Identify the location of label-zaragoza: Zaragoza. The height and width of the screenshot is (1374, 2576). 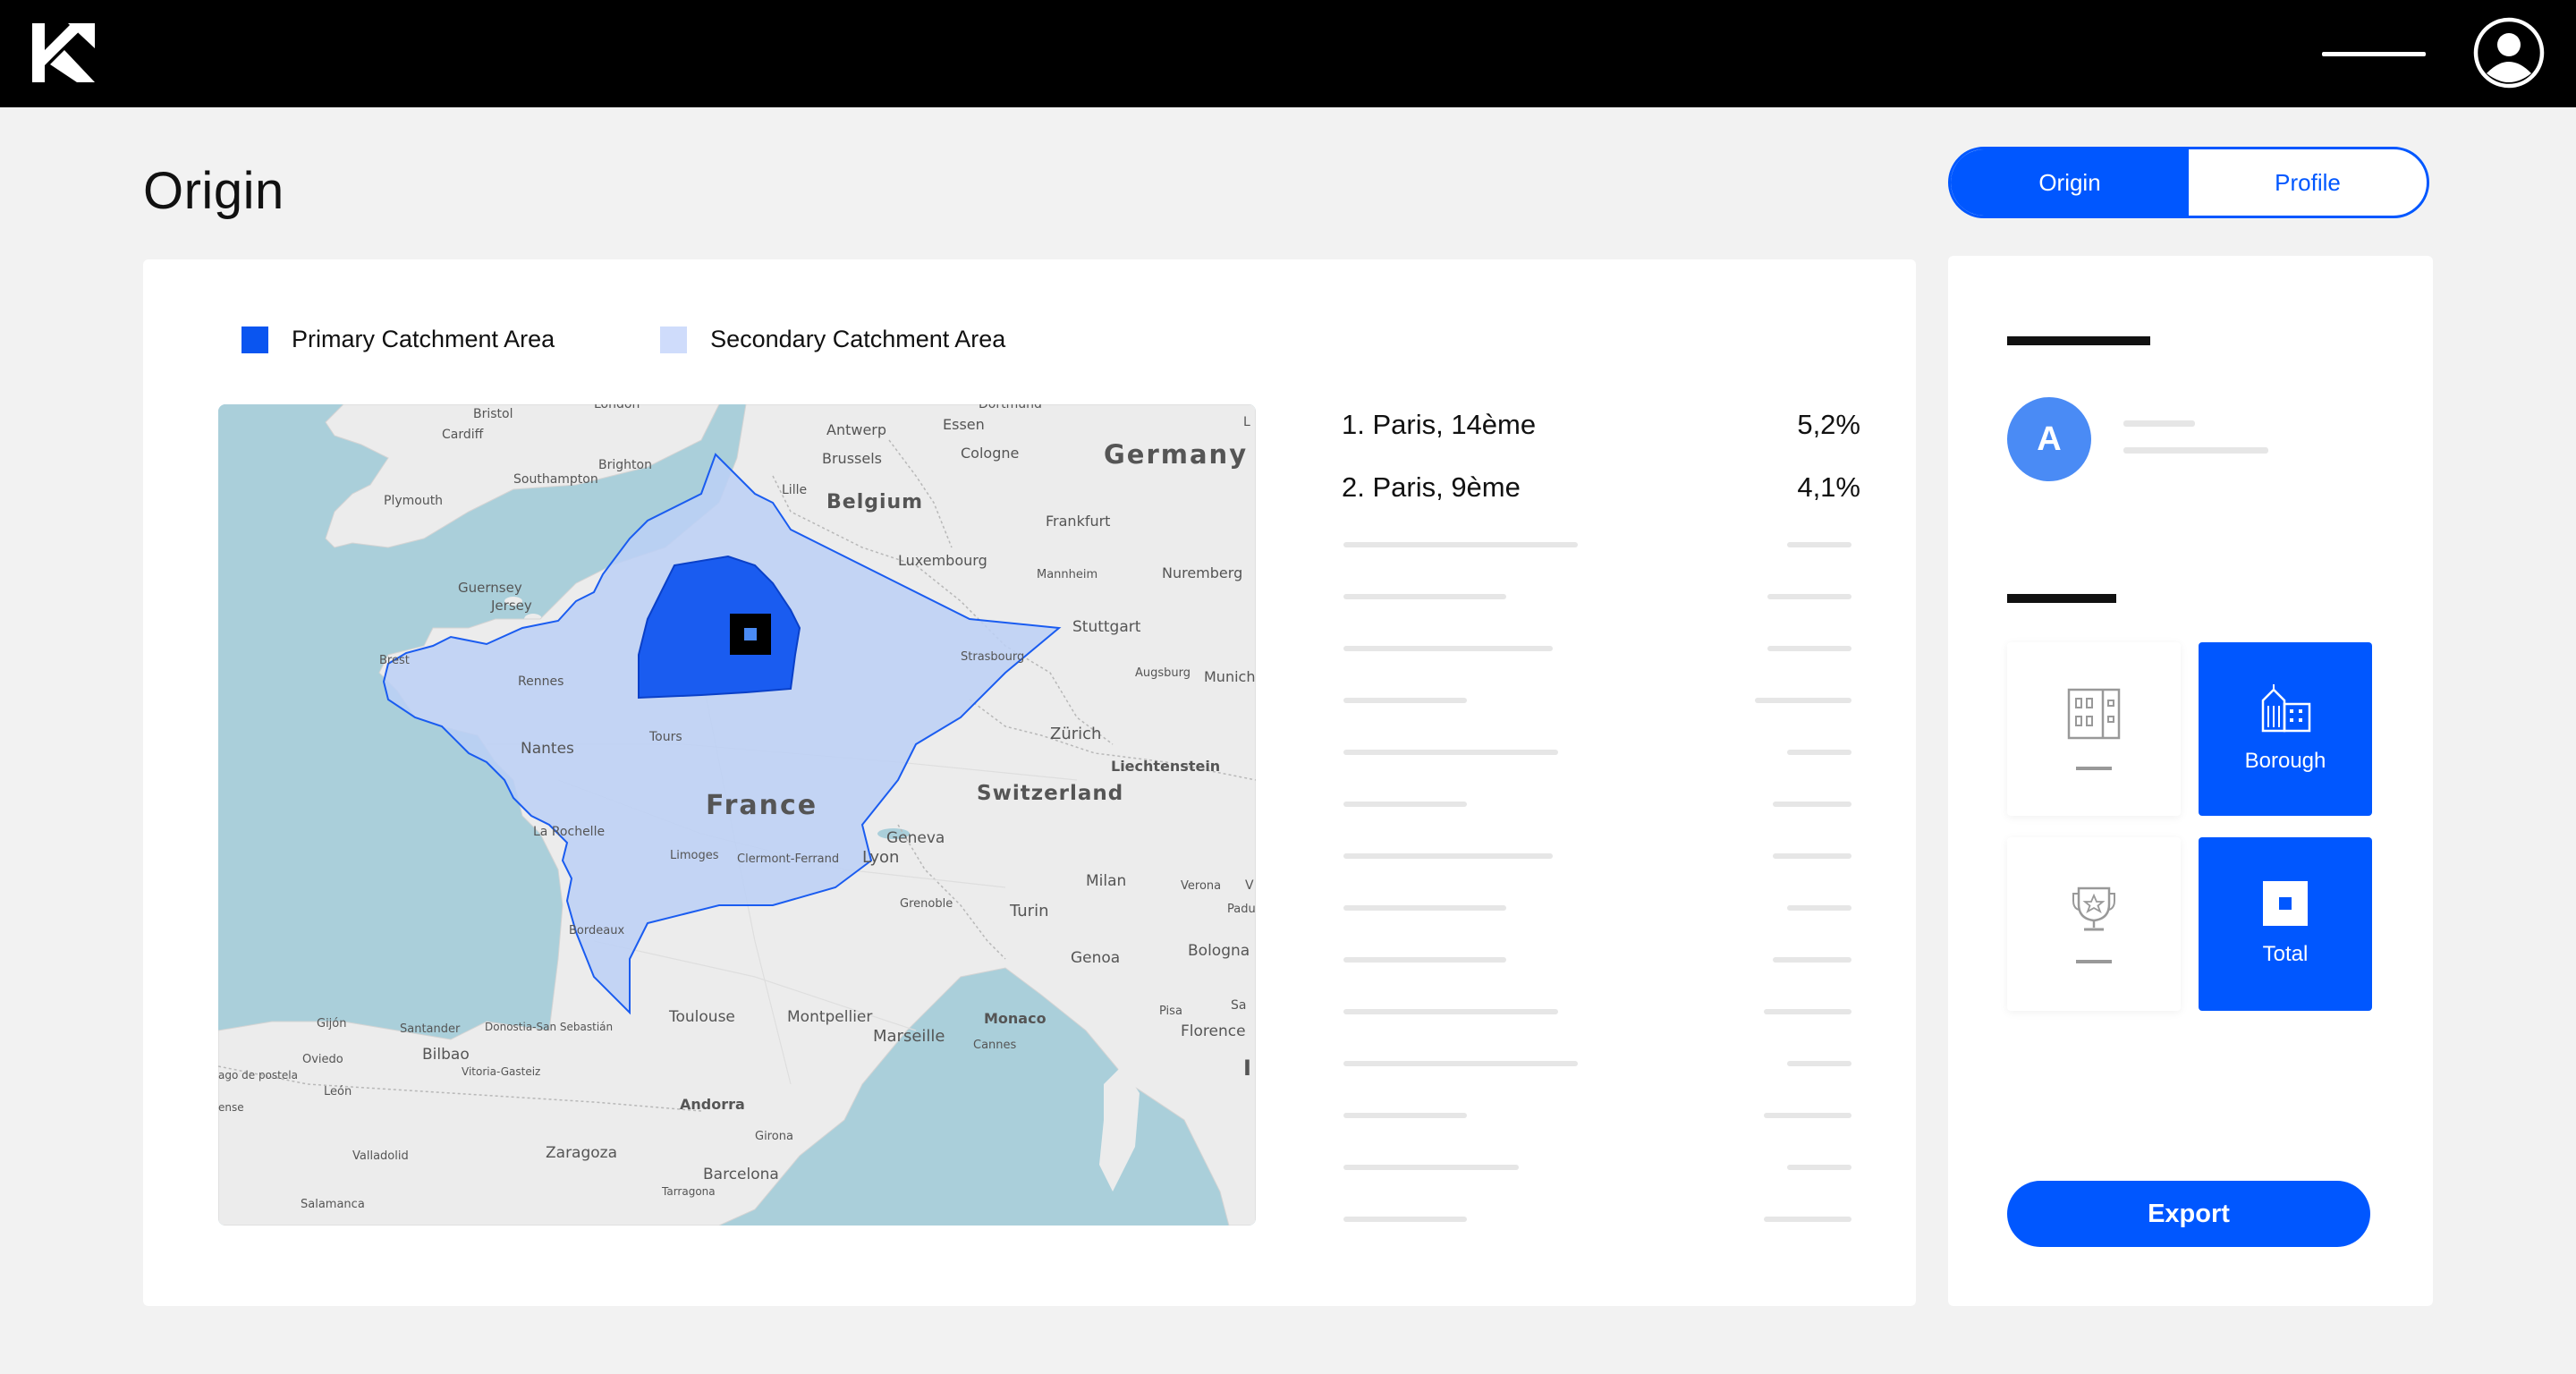
(581, 1153).